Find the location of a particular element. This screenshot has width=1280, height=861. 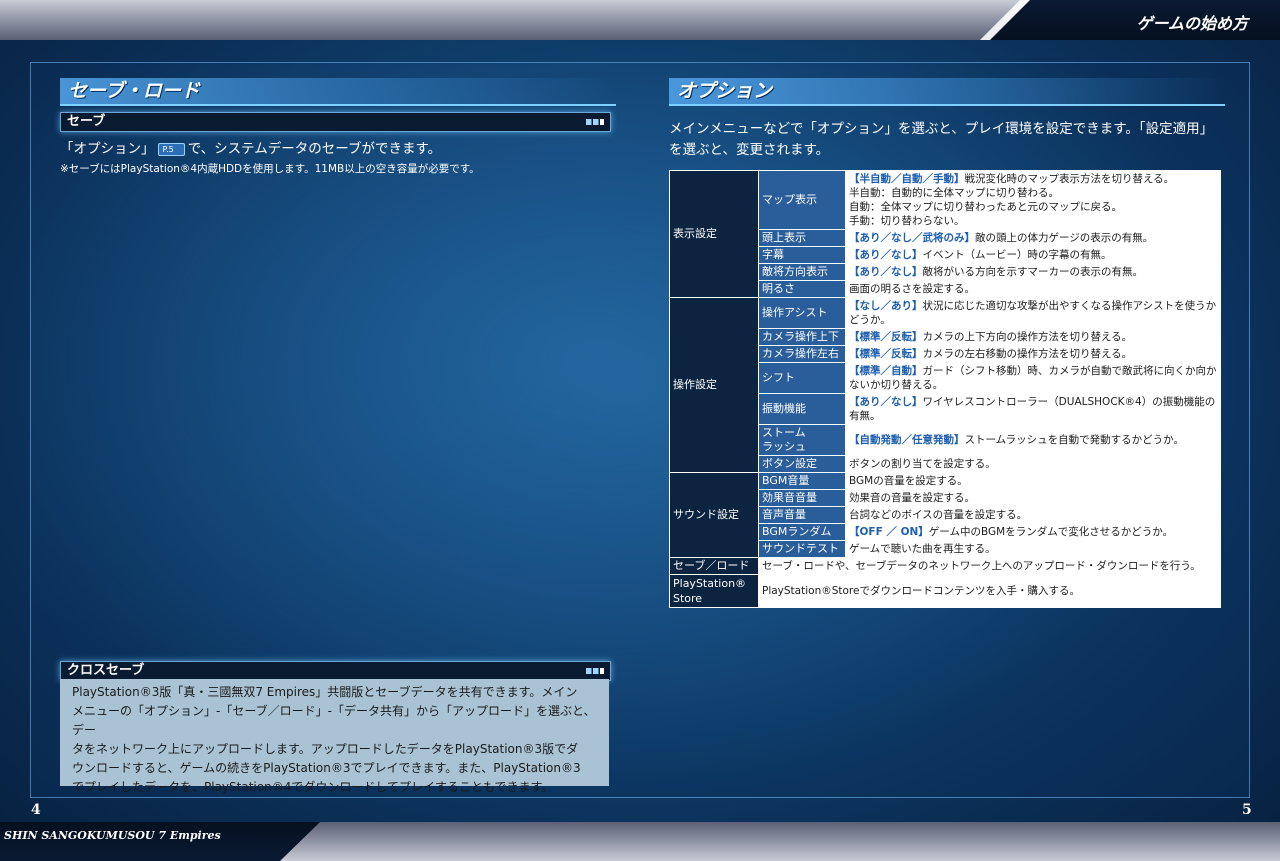

option-text: BGMの音量を設定する。 is located at coordinates (908, 481).